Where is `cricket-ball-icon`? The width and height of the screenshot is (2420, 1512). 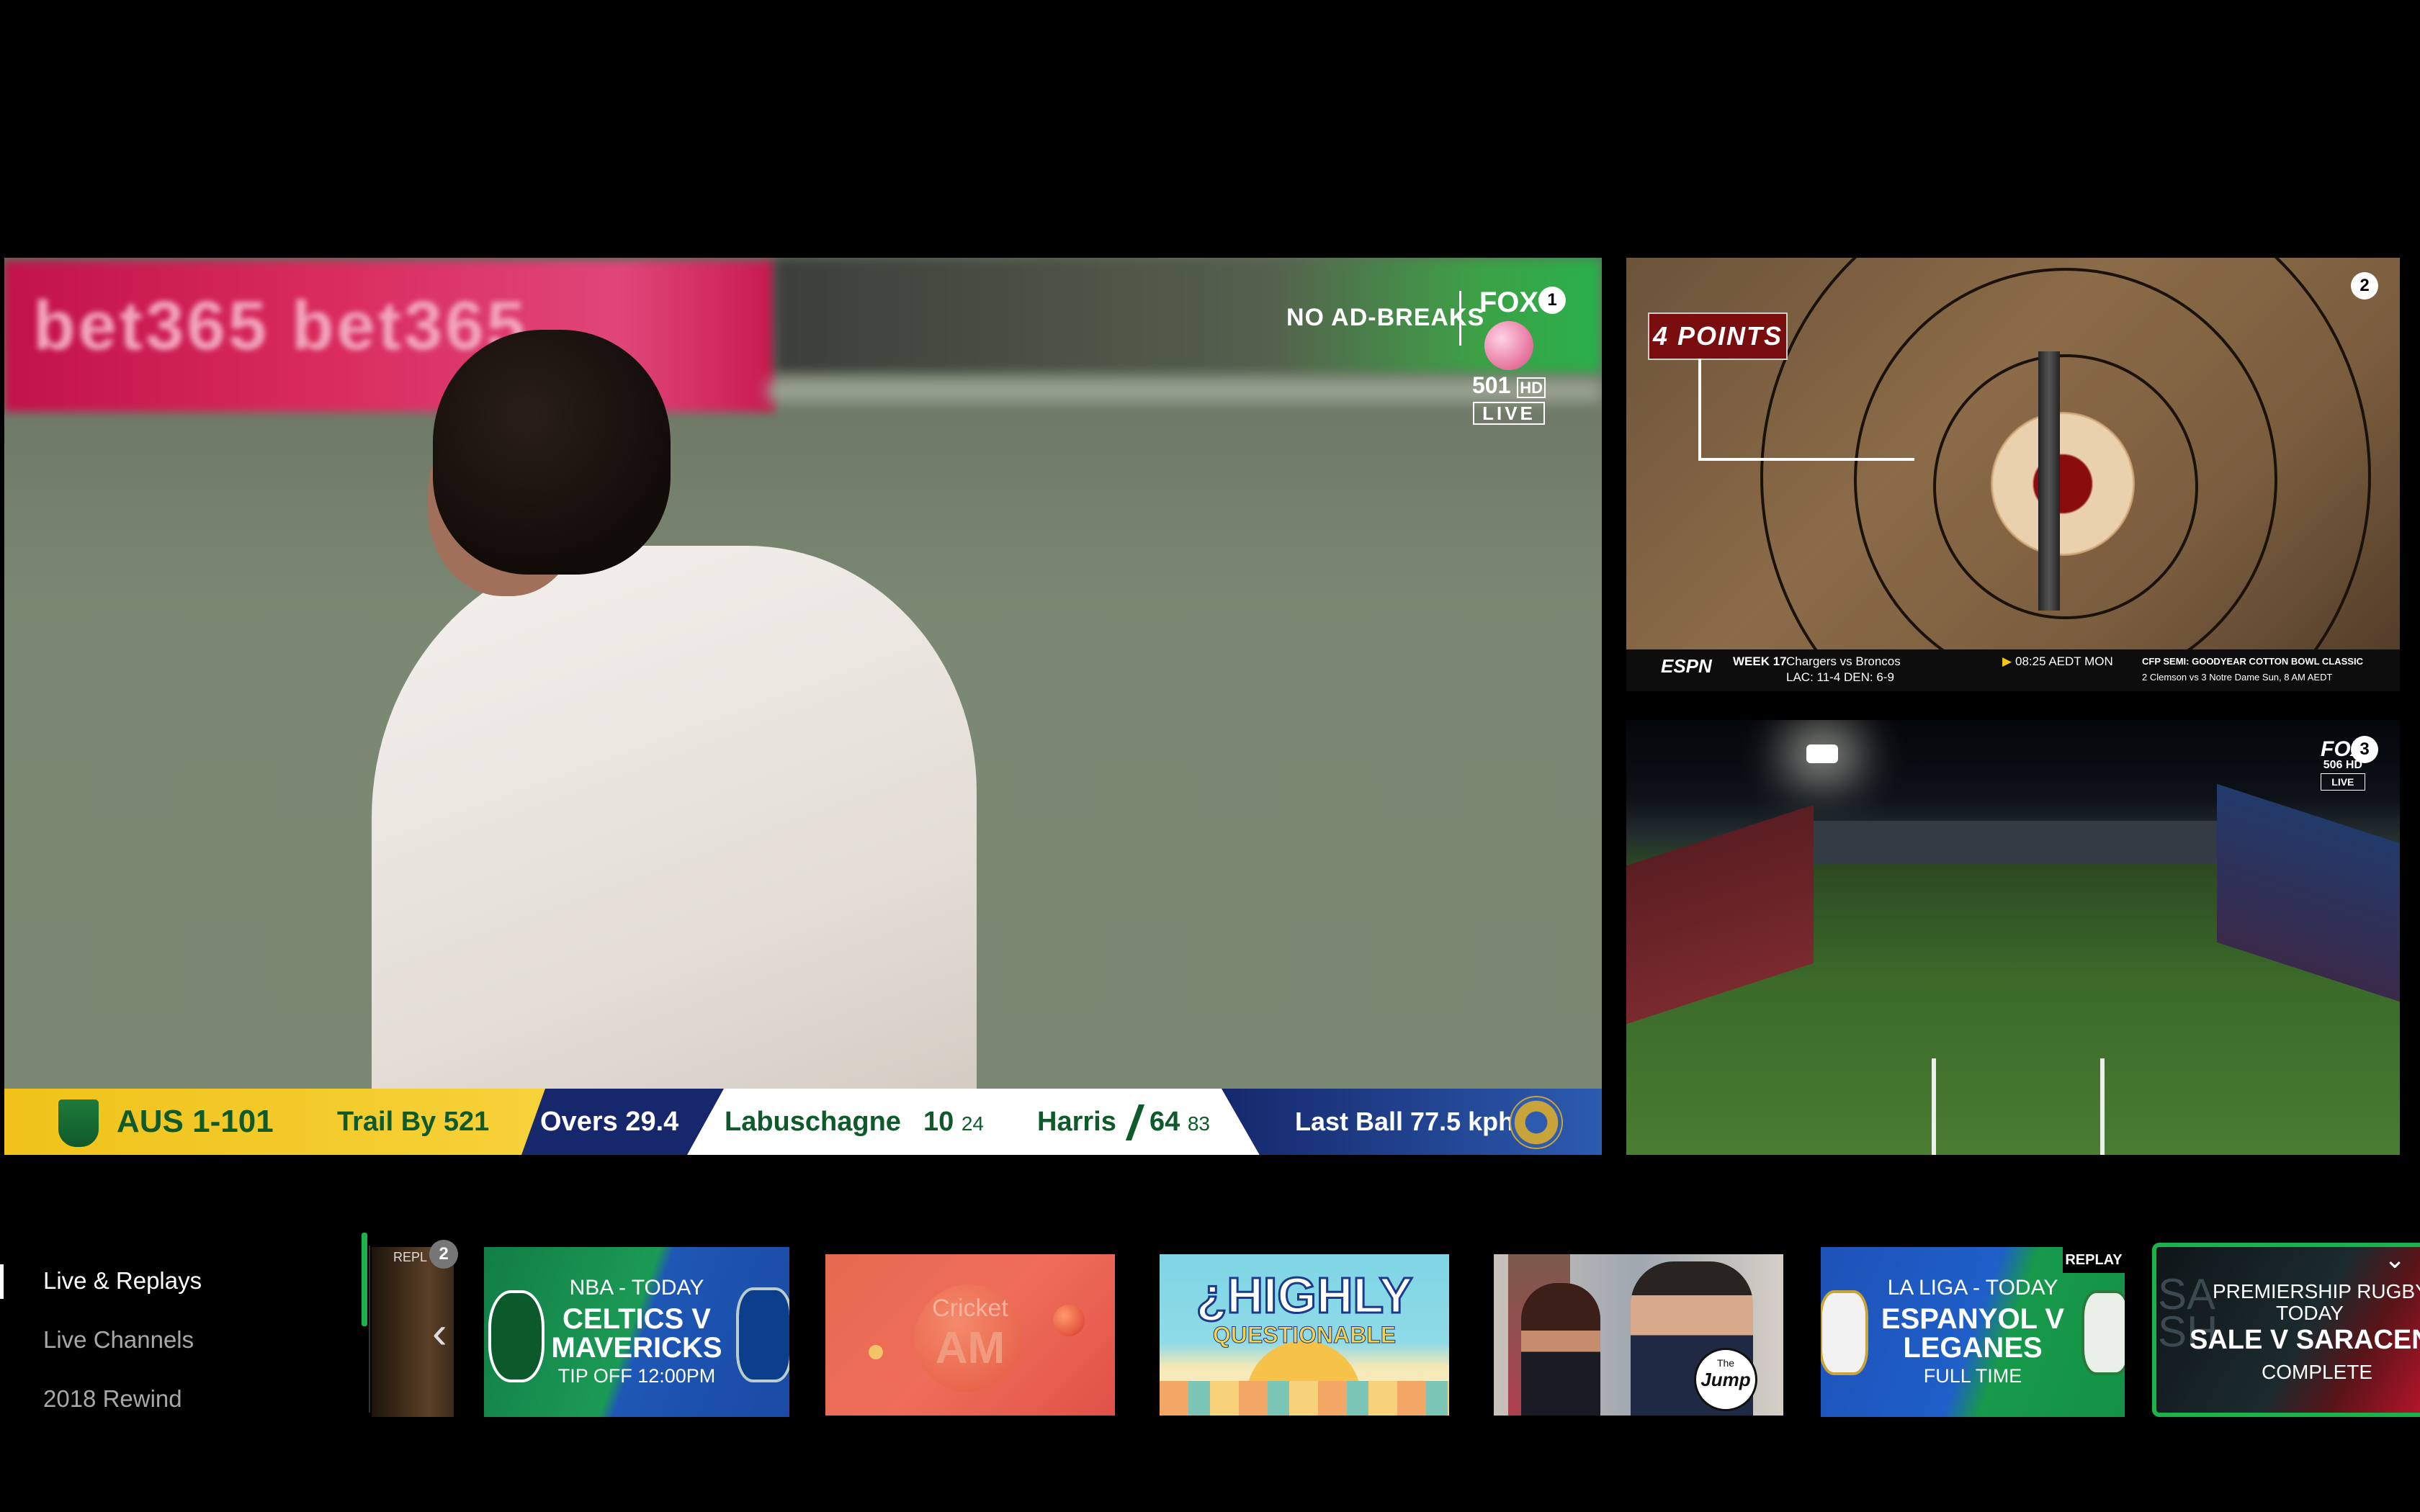 cricket-ball-icon is located at coordinates (1508, 345).